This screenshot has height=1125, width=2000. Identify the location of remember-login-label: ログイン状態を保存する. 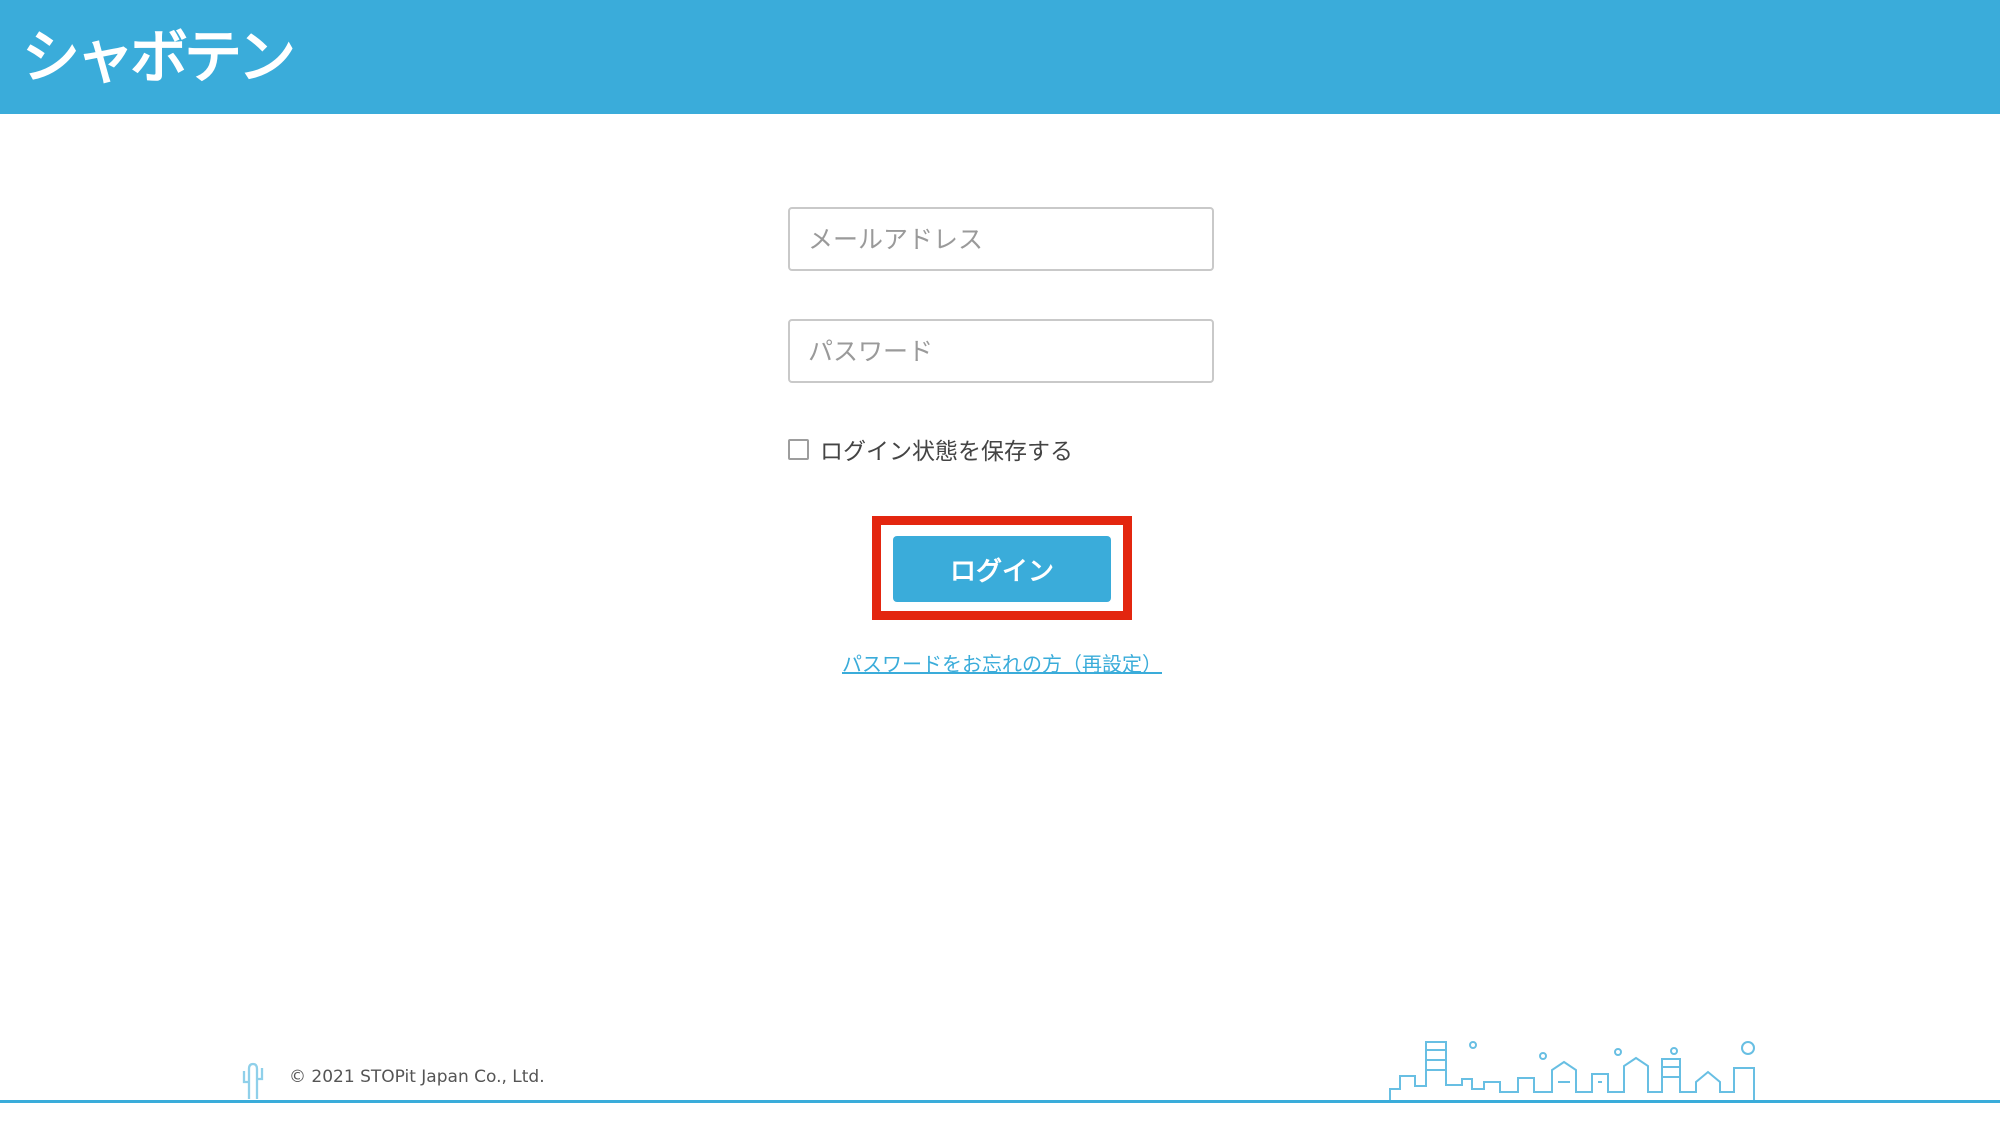
(946, 452).